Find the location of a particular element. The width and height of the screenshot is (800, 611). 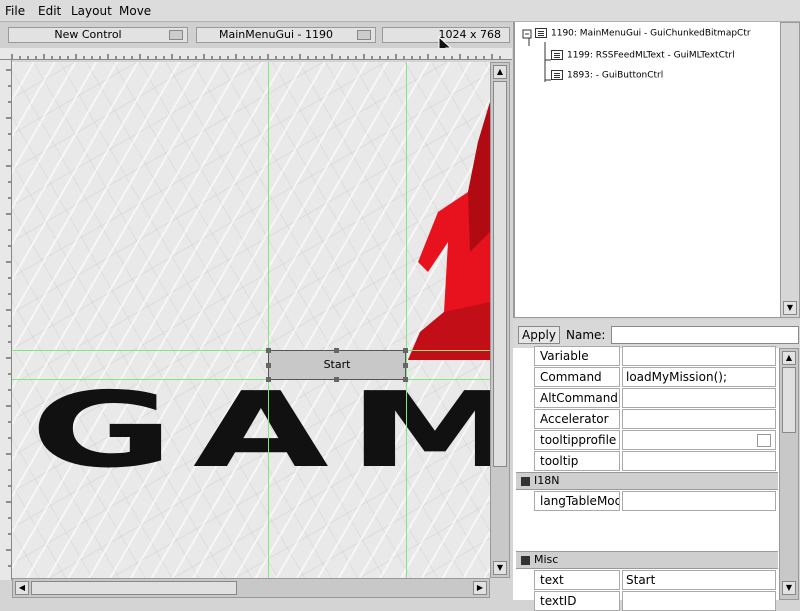

scroll-left-arrow-icon: ◀ is located at coordinates (22, 588).